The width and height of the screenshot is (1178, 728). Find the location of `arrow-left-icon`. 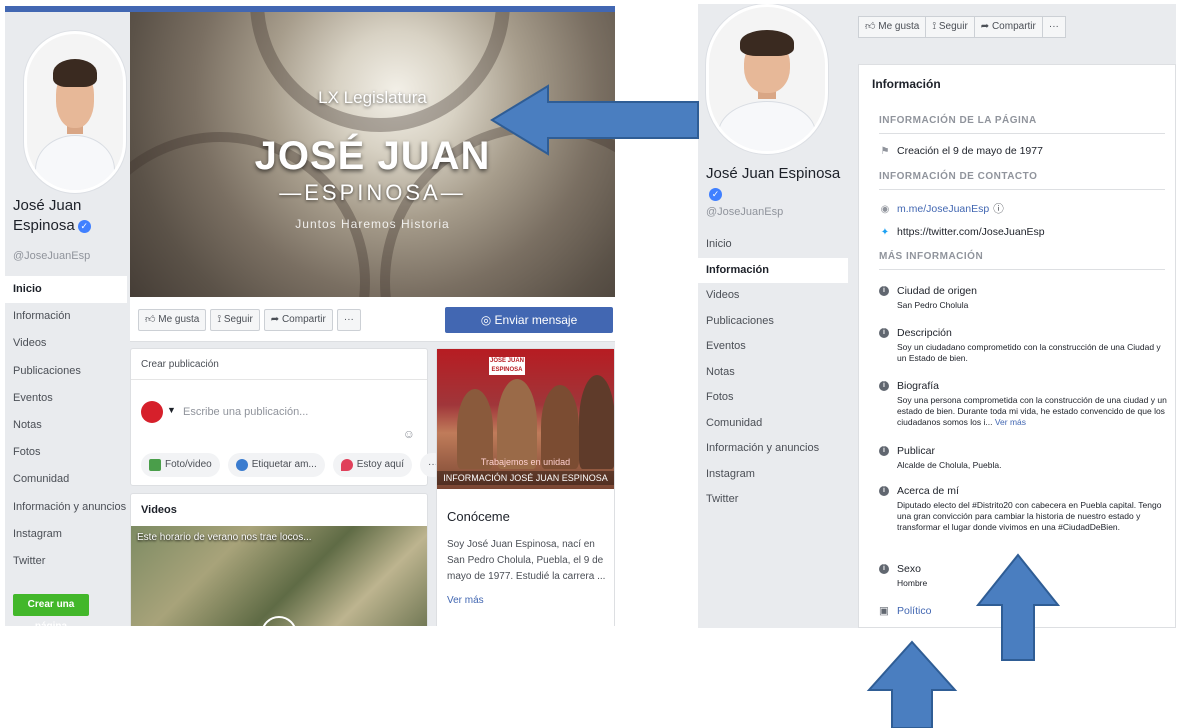

arrow-left-icon is located at coordinates (594, 120).